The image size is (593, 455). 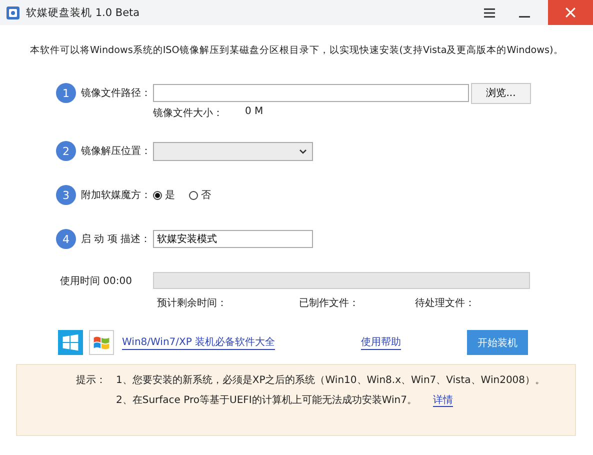 What do you see at coordinates (266, 400) in the screenshot?
I see `tip-text: 2、在Surface Pro等基于UEFI的计算机上可能无法成功安装Win7。` at bounding box center [266, 400].